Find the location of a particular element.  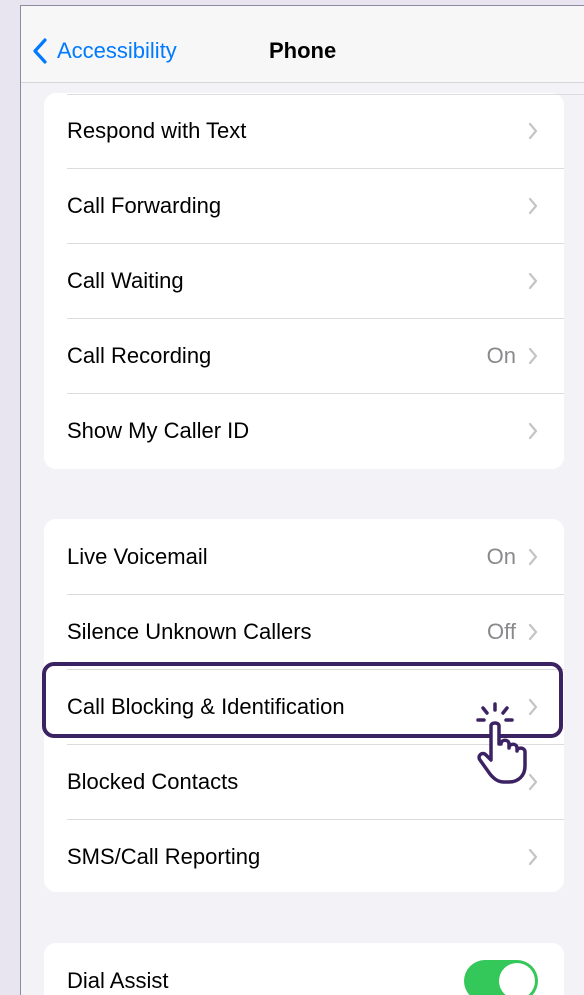

row-label: Dial Assist is located at coordinates (118, 980).